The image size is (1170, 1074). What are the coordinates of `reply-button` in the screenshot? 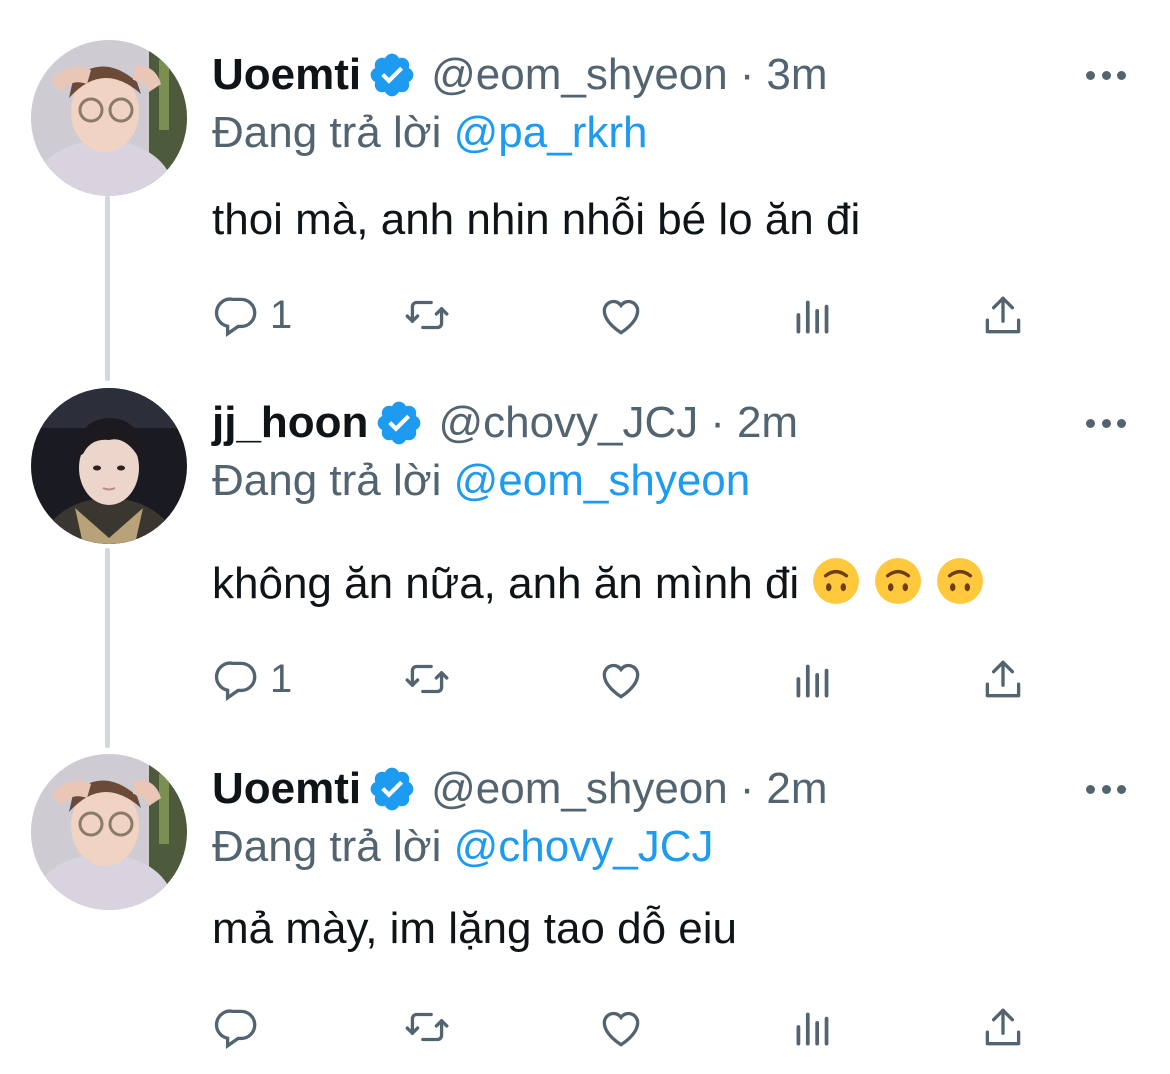 It's located at (241, 1027).